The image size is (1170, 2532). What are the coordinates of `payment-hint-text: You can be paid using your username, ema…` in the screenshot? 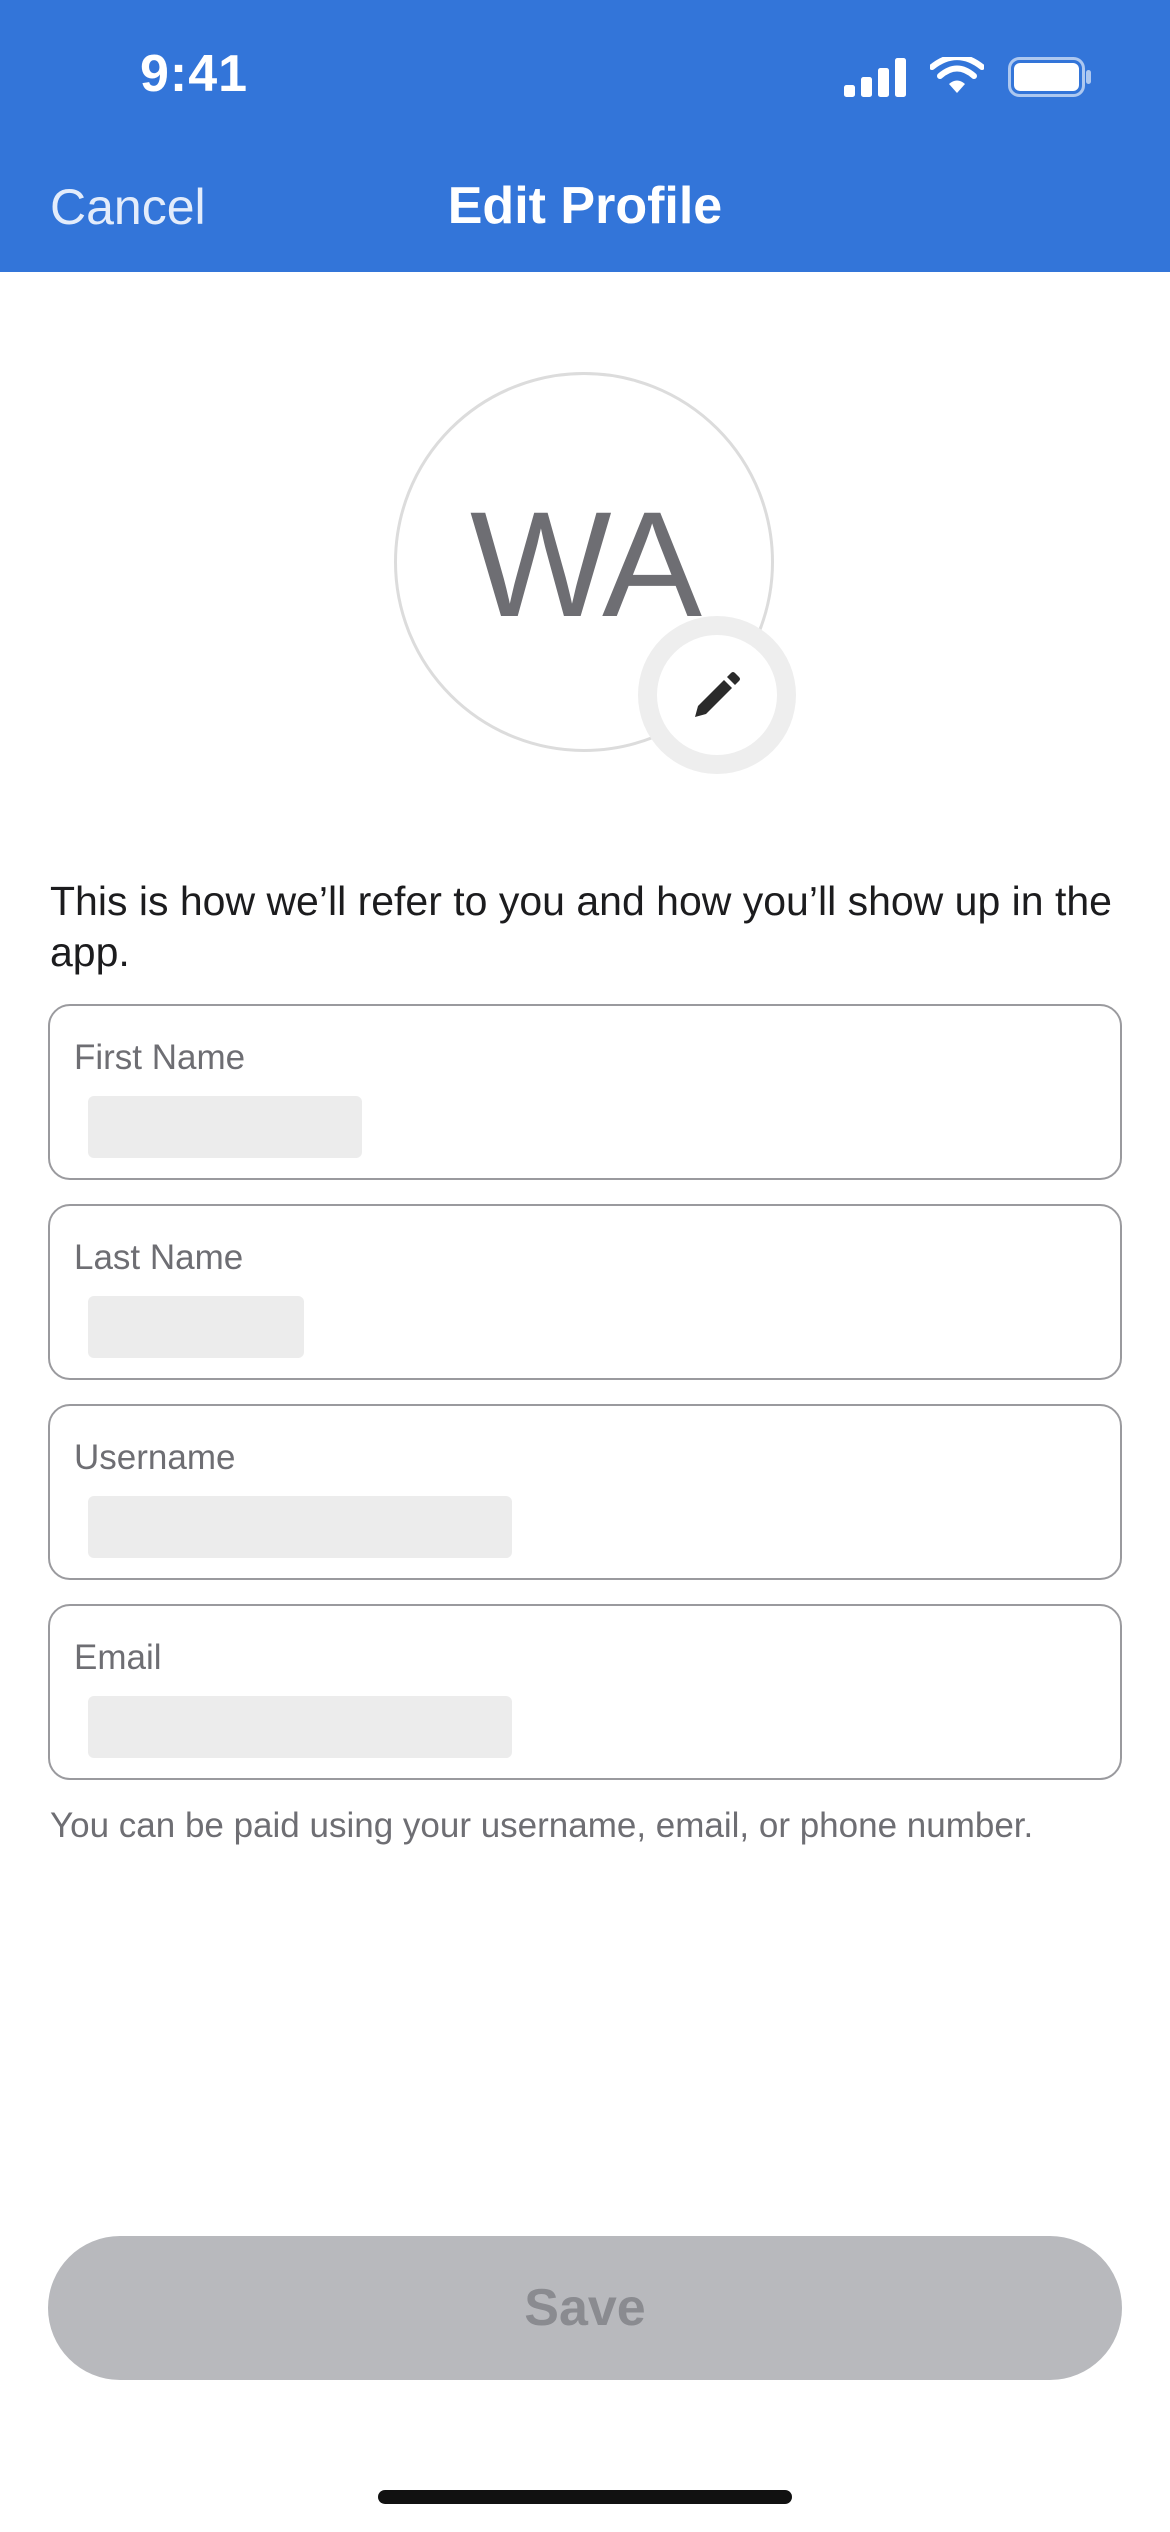 It's located at (542, 1825).